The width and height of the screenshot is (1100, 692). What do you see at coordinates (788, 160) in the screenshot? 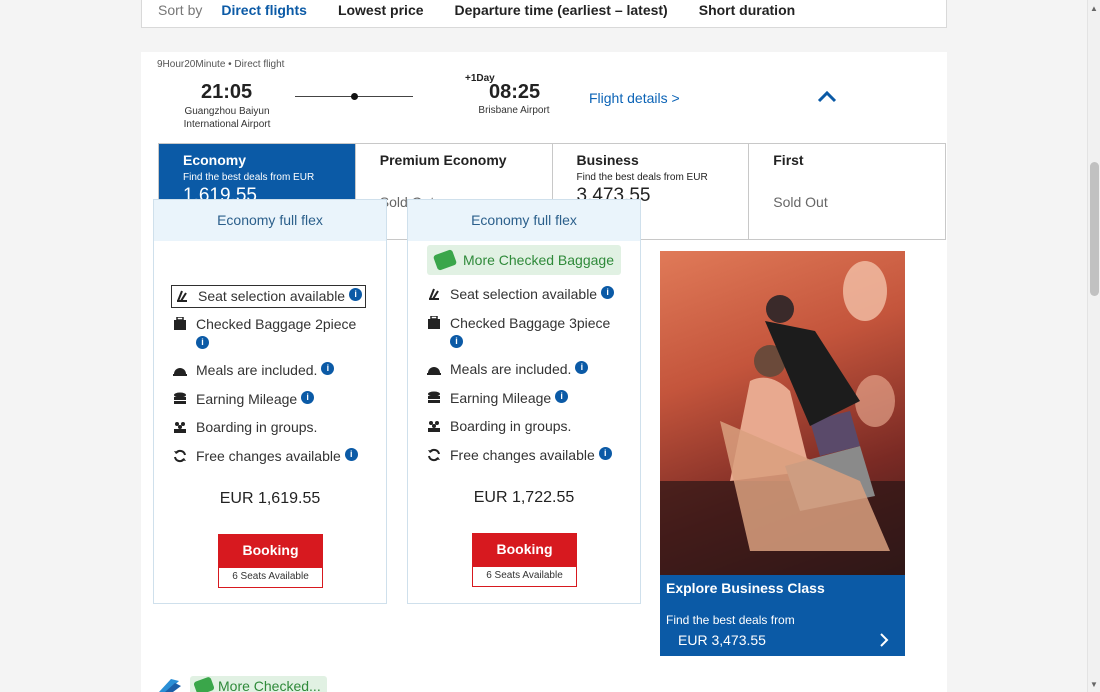
I see `cabin-name: First` at bounding box center [788, 160].